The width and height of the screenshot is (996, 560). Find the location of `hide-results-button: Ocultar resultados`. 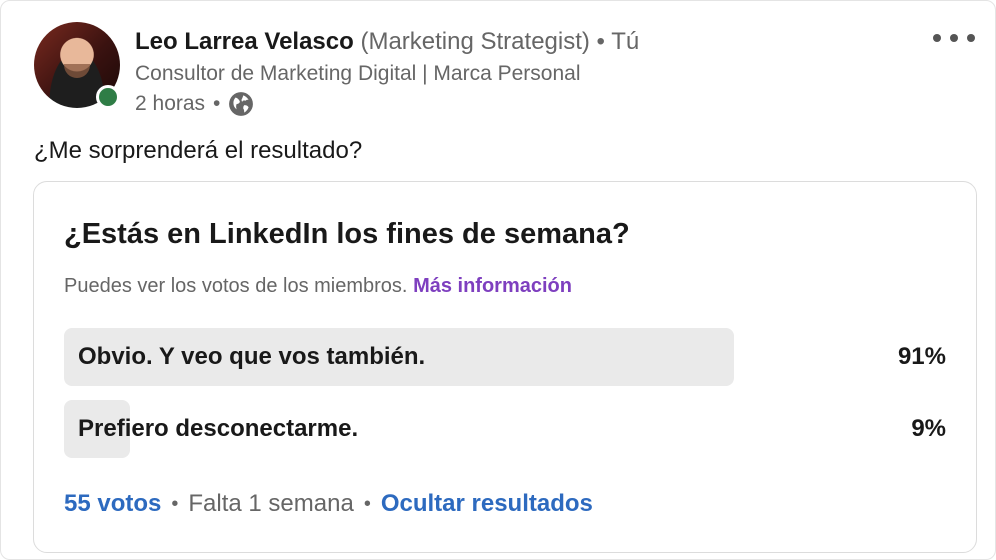

hide-results-button: Ocultar resultados is located at coordinates (487, 504).